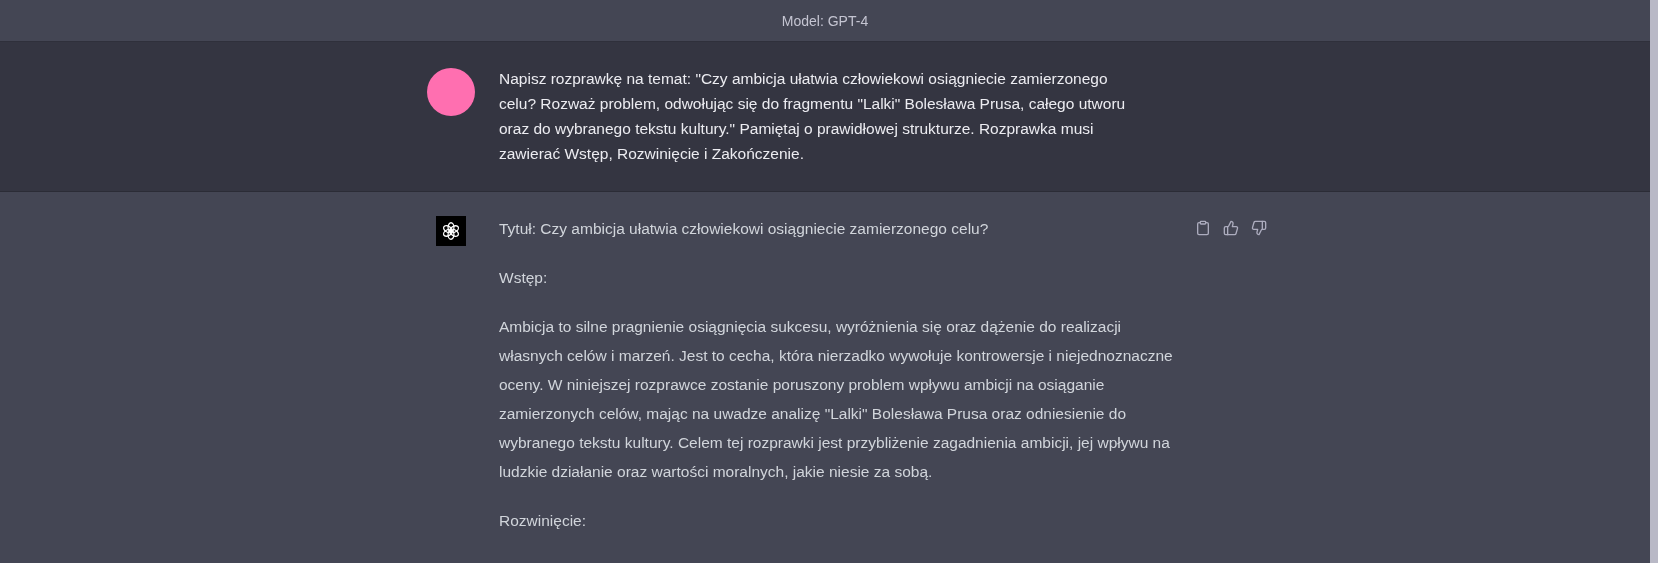 This screenshot has height=563, width=1658. What do you see at coordinates (1231, 228) in the screenshot?
I see `thumbs-up-icon` at bounding box center [1231, 228].